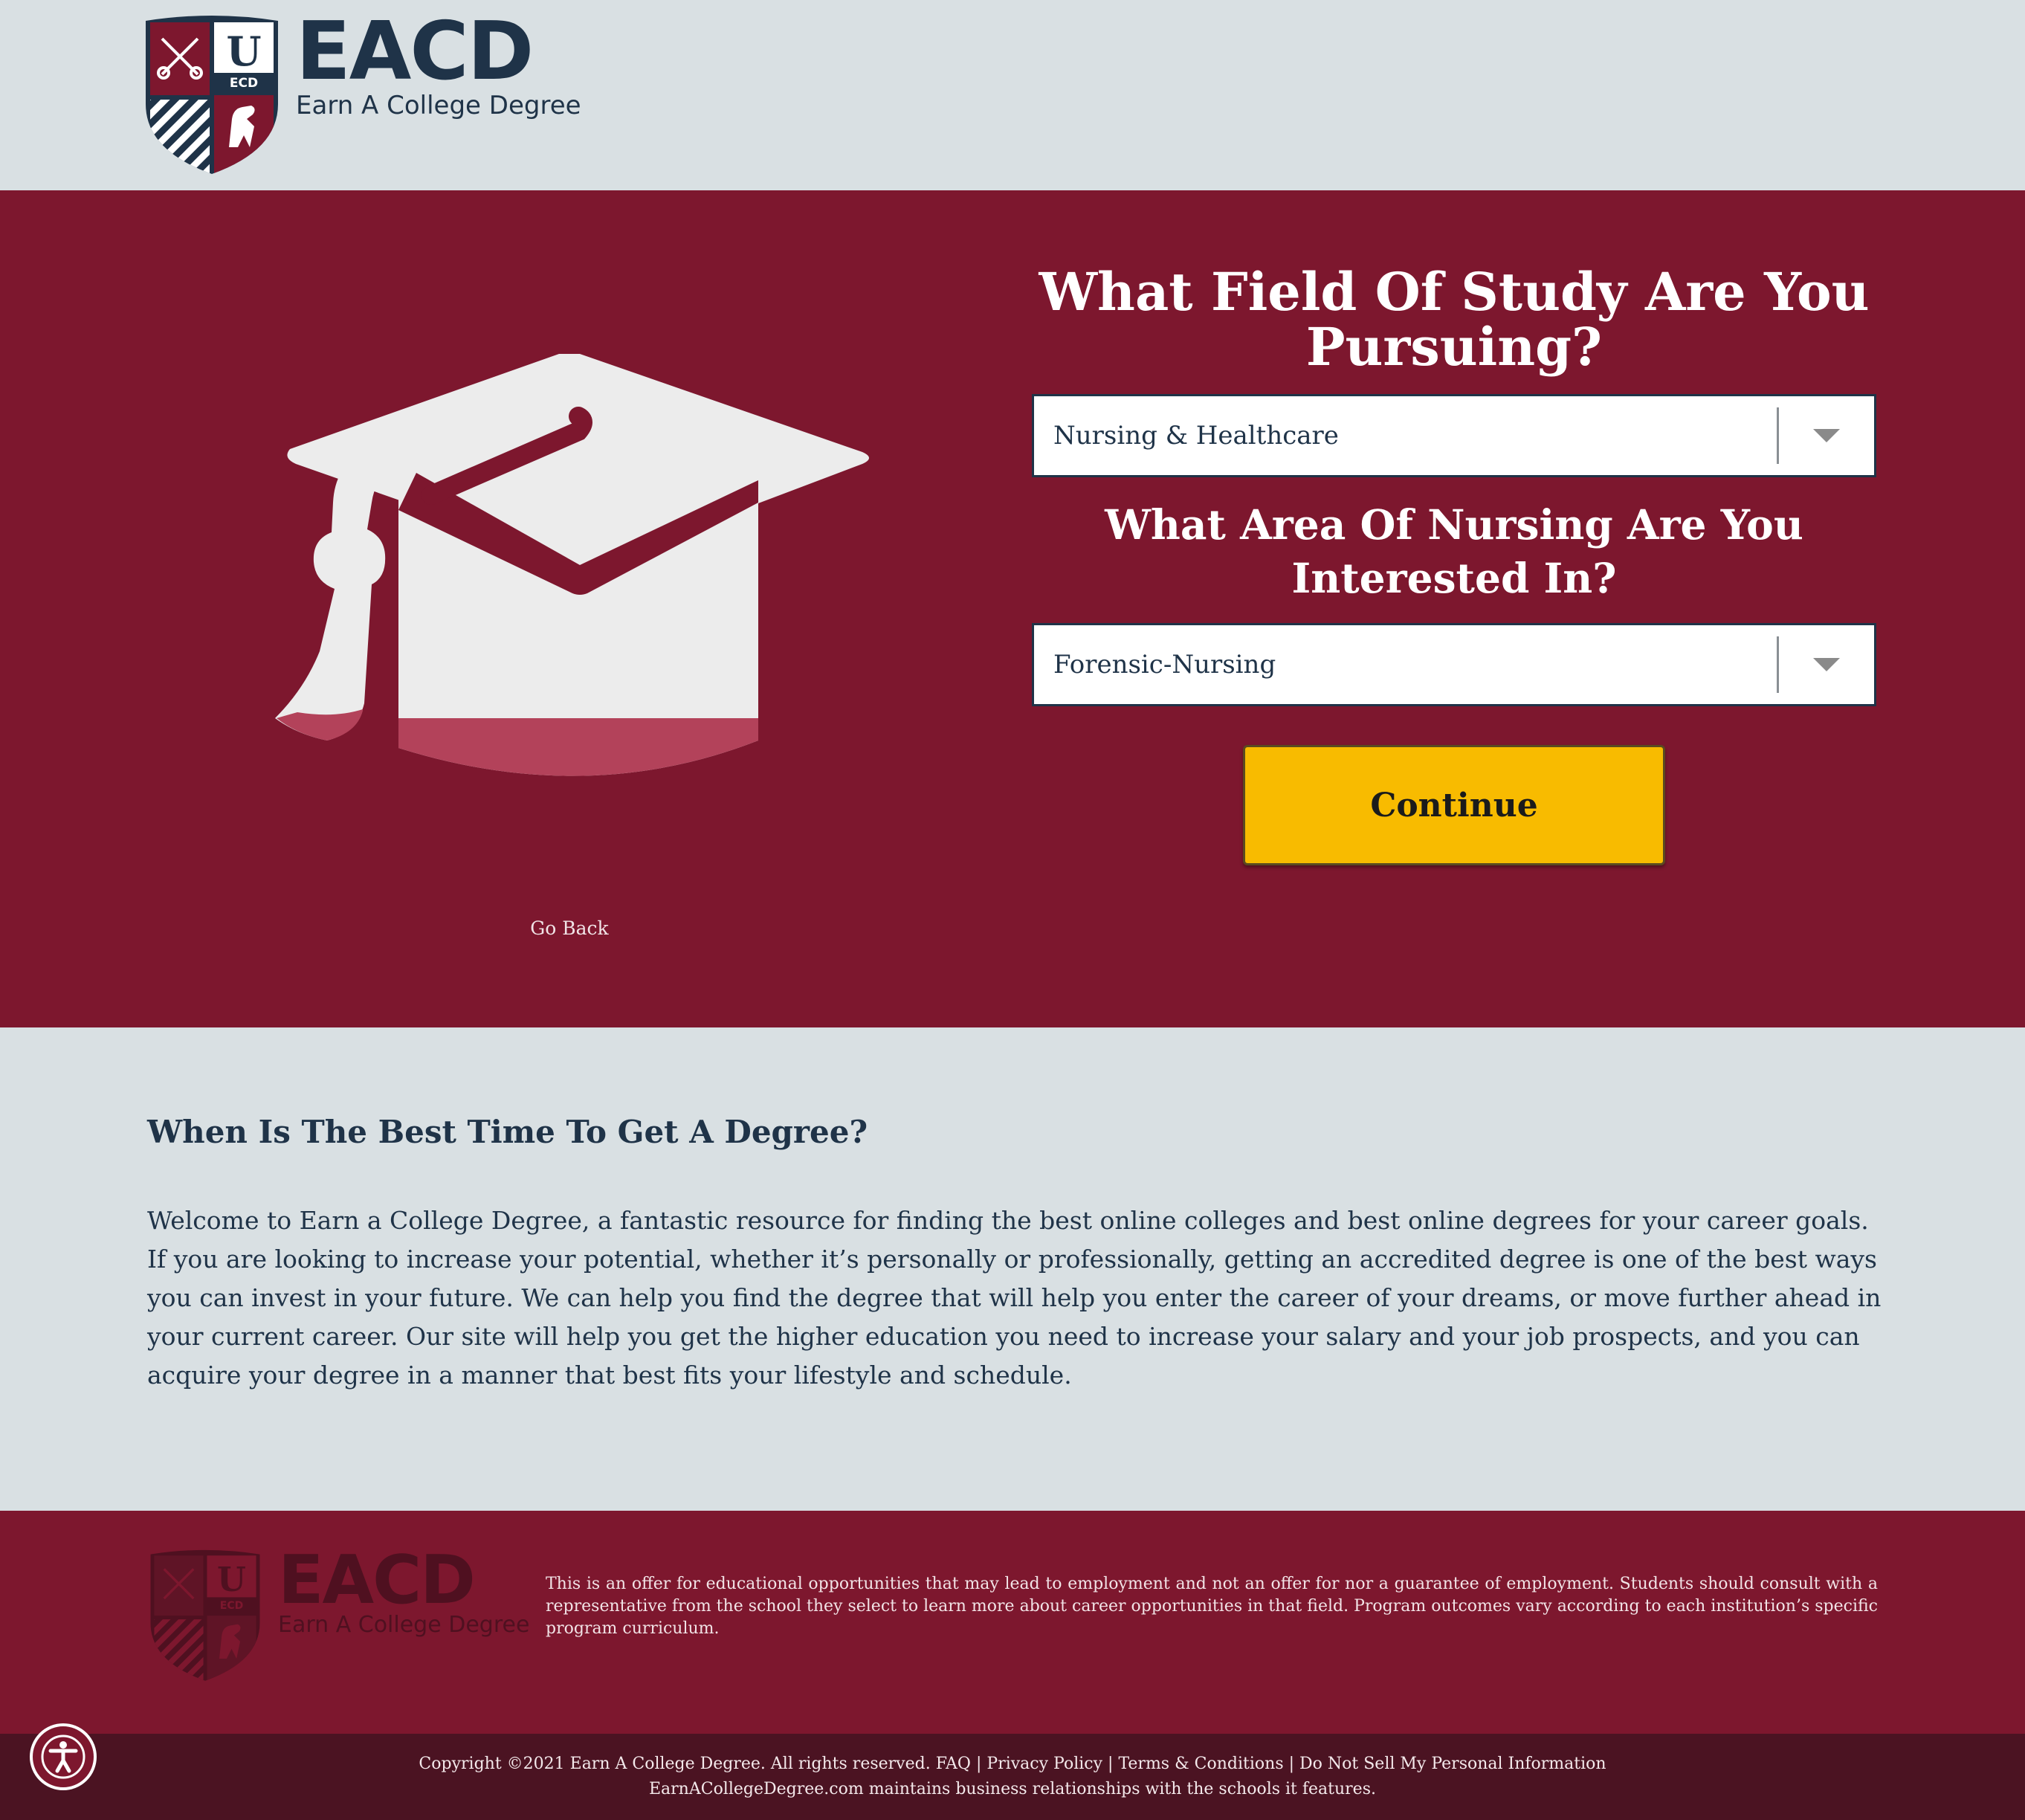 This screenshot has height=1820, width=2025. Describe the element at coordinates (1452, 1764) in the screenshot. I see `do-not-sell-link: Do Not Sell My Personal Information` at that location.